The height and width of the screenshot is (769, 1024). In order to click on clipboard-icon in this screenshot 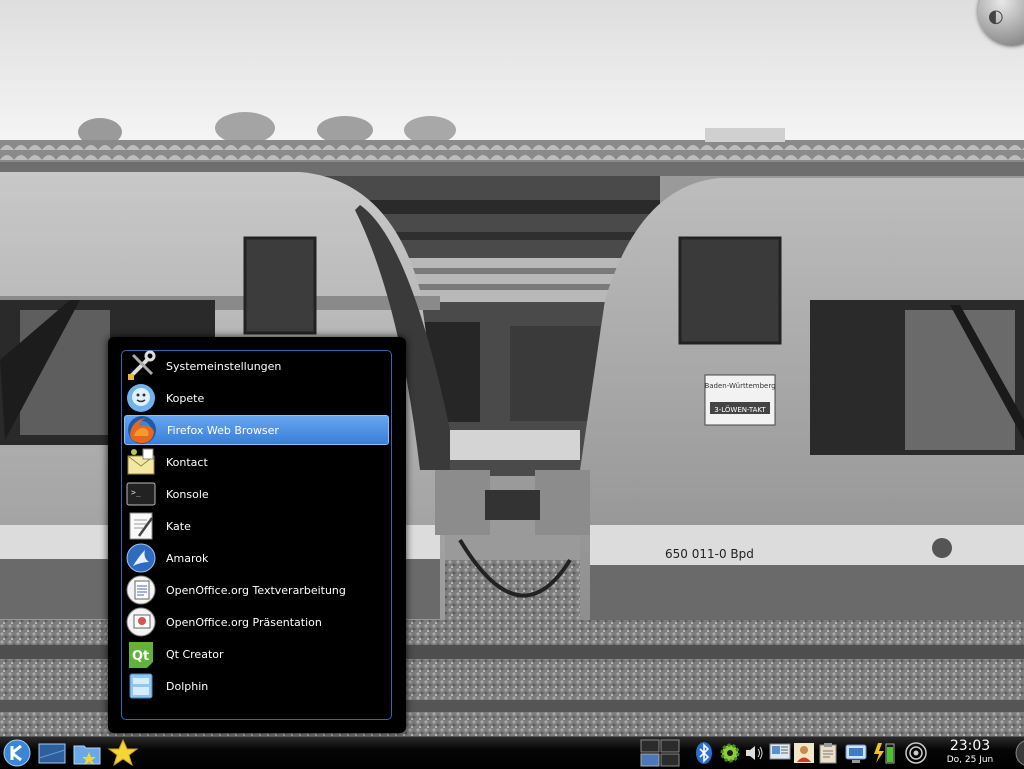, I will do `click(828, 753)`.